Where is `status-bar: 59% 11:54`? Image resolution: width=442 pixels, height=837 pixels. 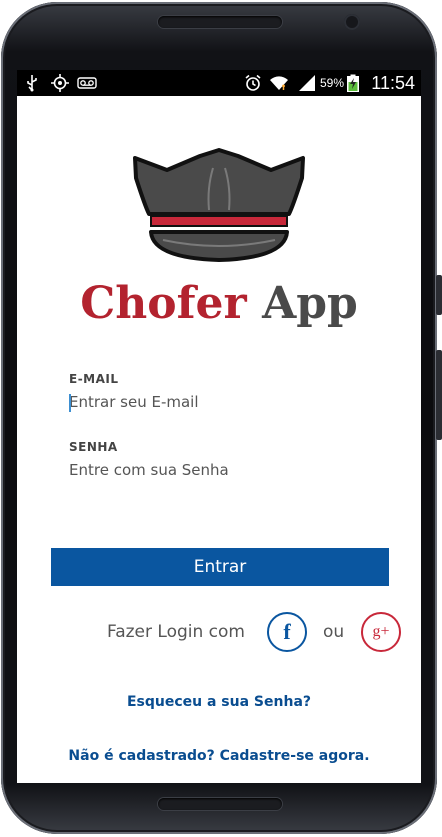 status-bar: 59% 11:54 is located at coordinates (219, 83).